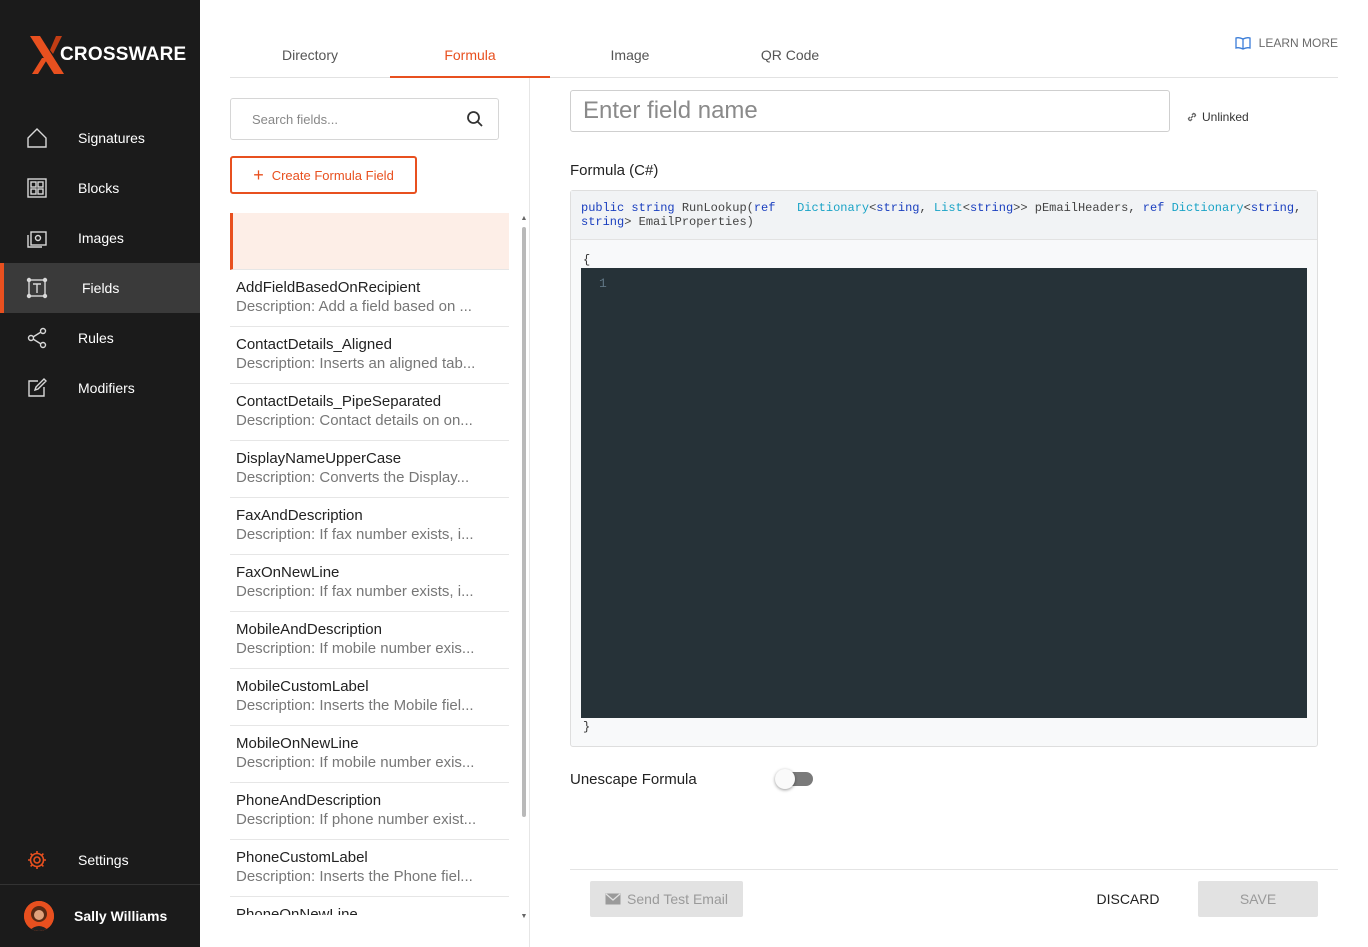  I want to click on rules-icon, so click(37, 338).